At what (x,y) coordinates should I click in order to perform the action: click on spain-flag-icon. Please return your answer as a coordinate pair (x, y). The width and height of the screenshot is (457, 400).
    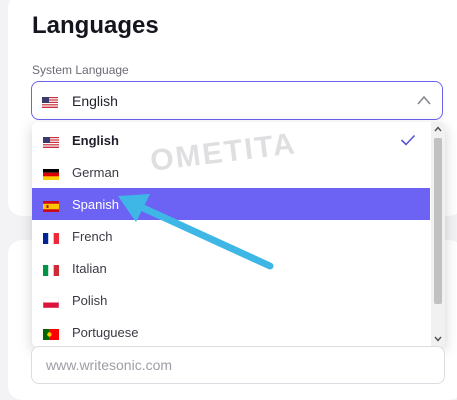
    Looking at the image, I should click on (51, 205).